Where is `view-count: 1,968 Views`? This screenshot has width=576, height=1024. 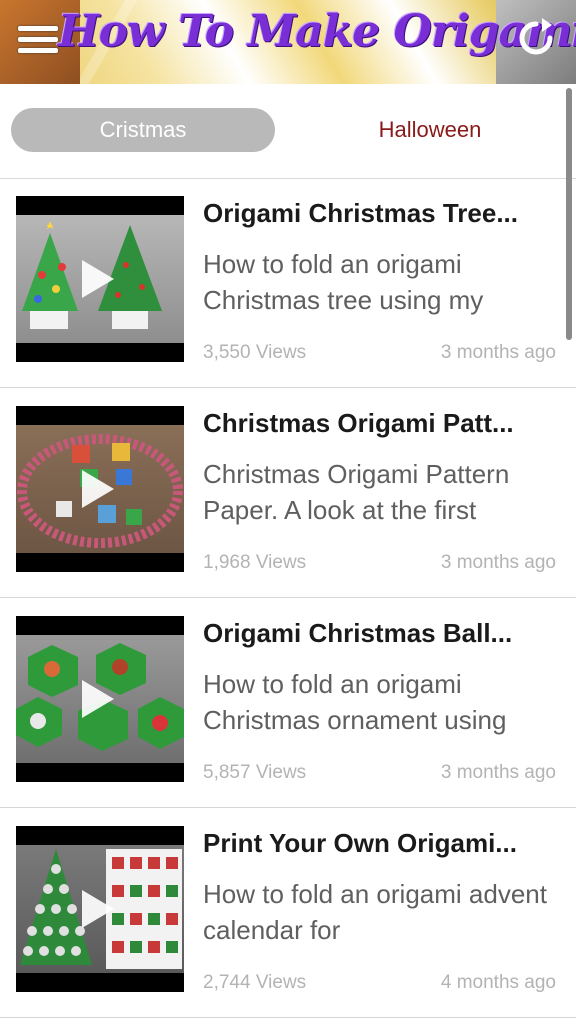
view-count: 1,968 Views is located at coordinates (255, 562).